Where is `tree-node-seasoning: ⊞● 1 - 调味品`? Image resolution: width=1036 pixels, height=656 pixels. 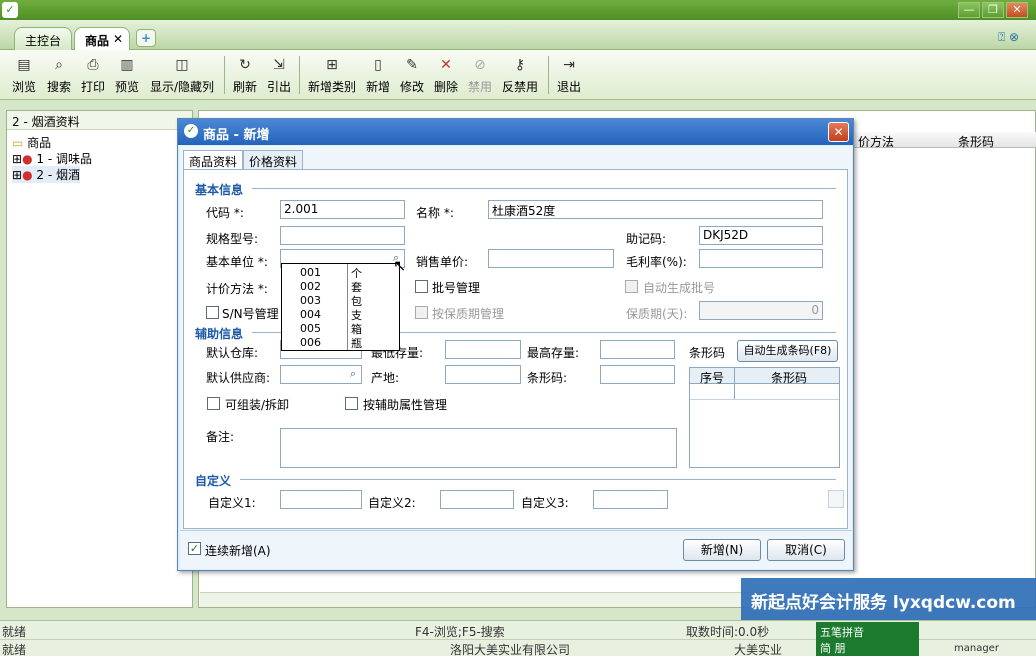
tree-node-seasoning: ⊞● 1 - 调味品 is located at coordinates (52, 158).